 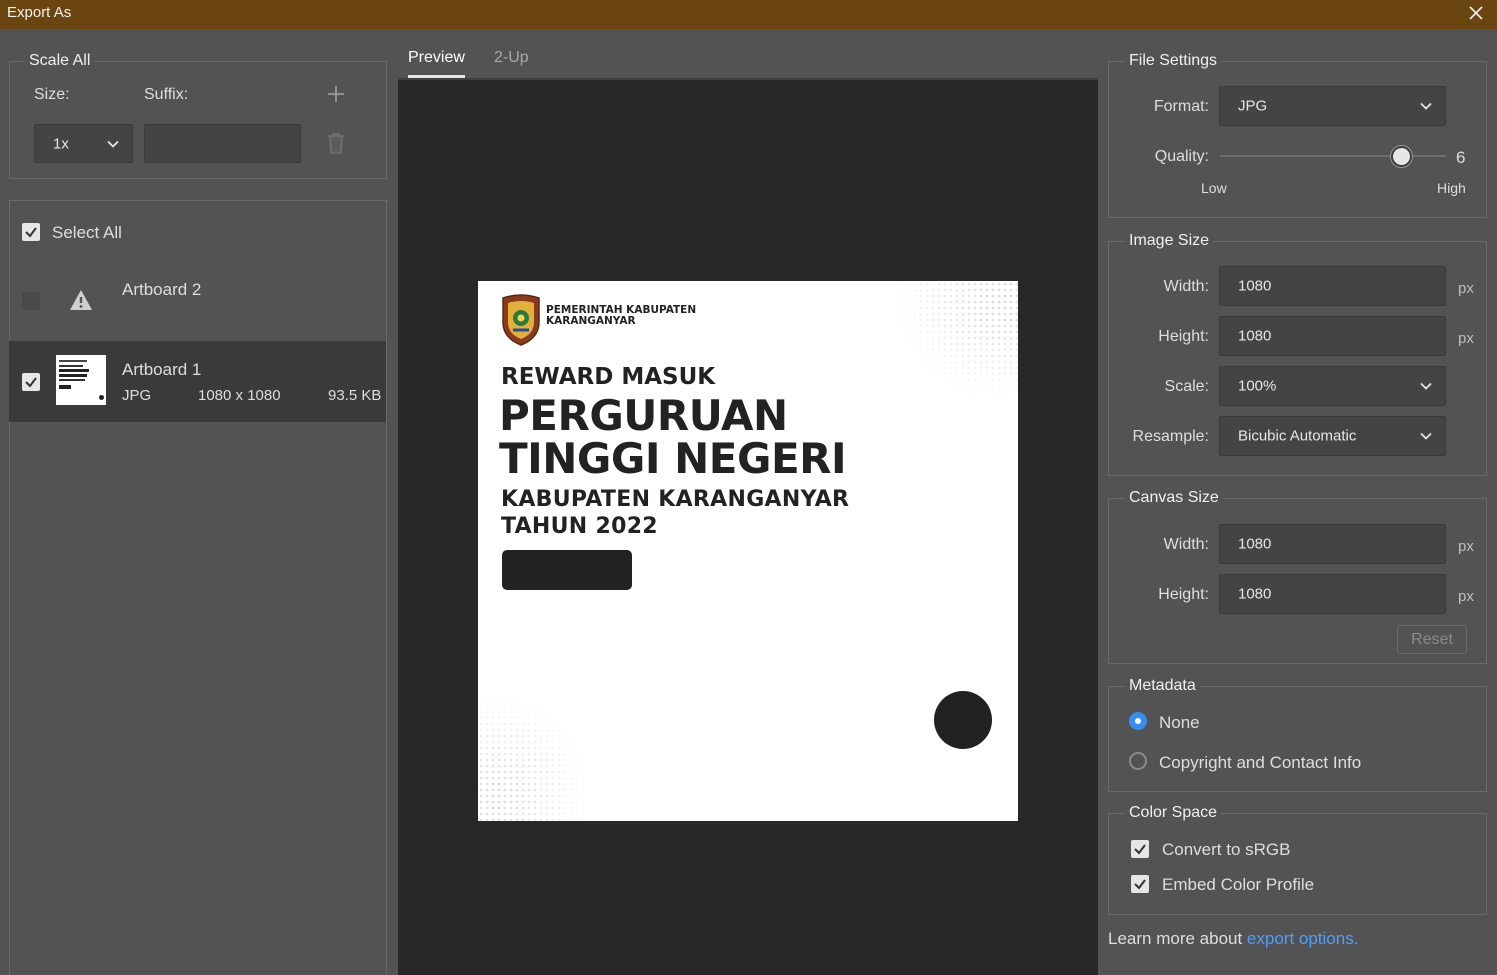 What do you see at coordinates (166, 94) in the screenshot?
I see `suffix-label: Suffix:` at bounding box center [166, 94].